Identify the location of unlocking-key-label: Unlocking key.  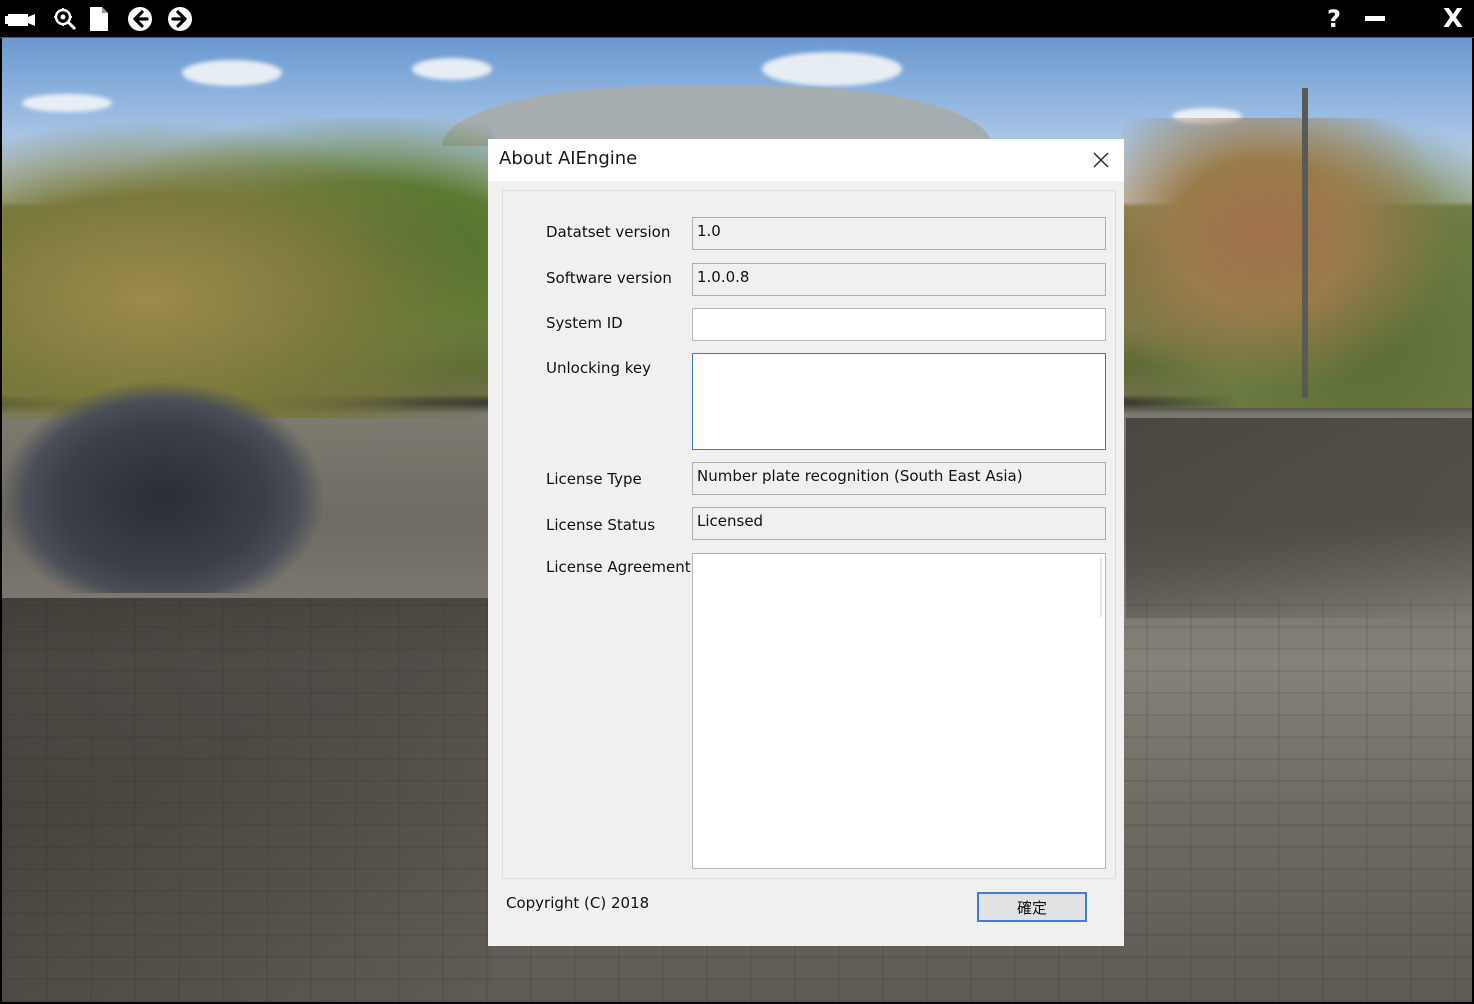
(598, 368).